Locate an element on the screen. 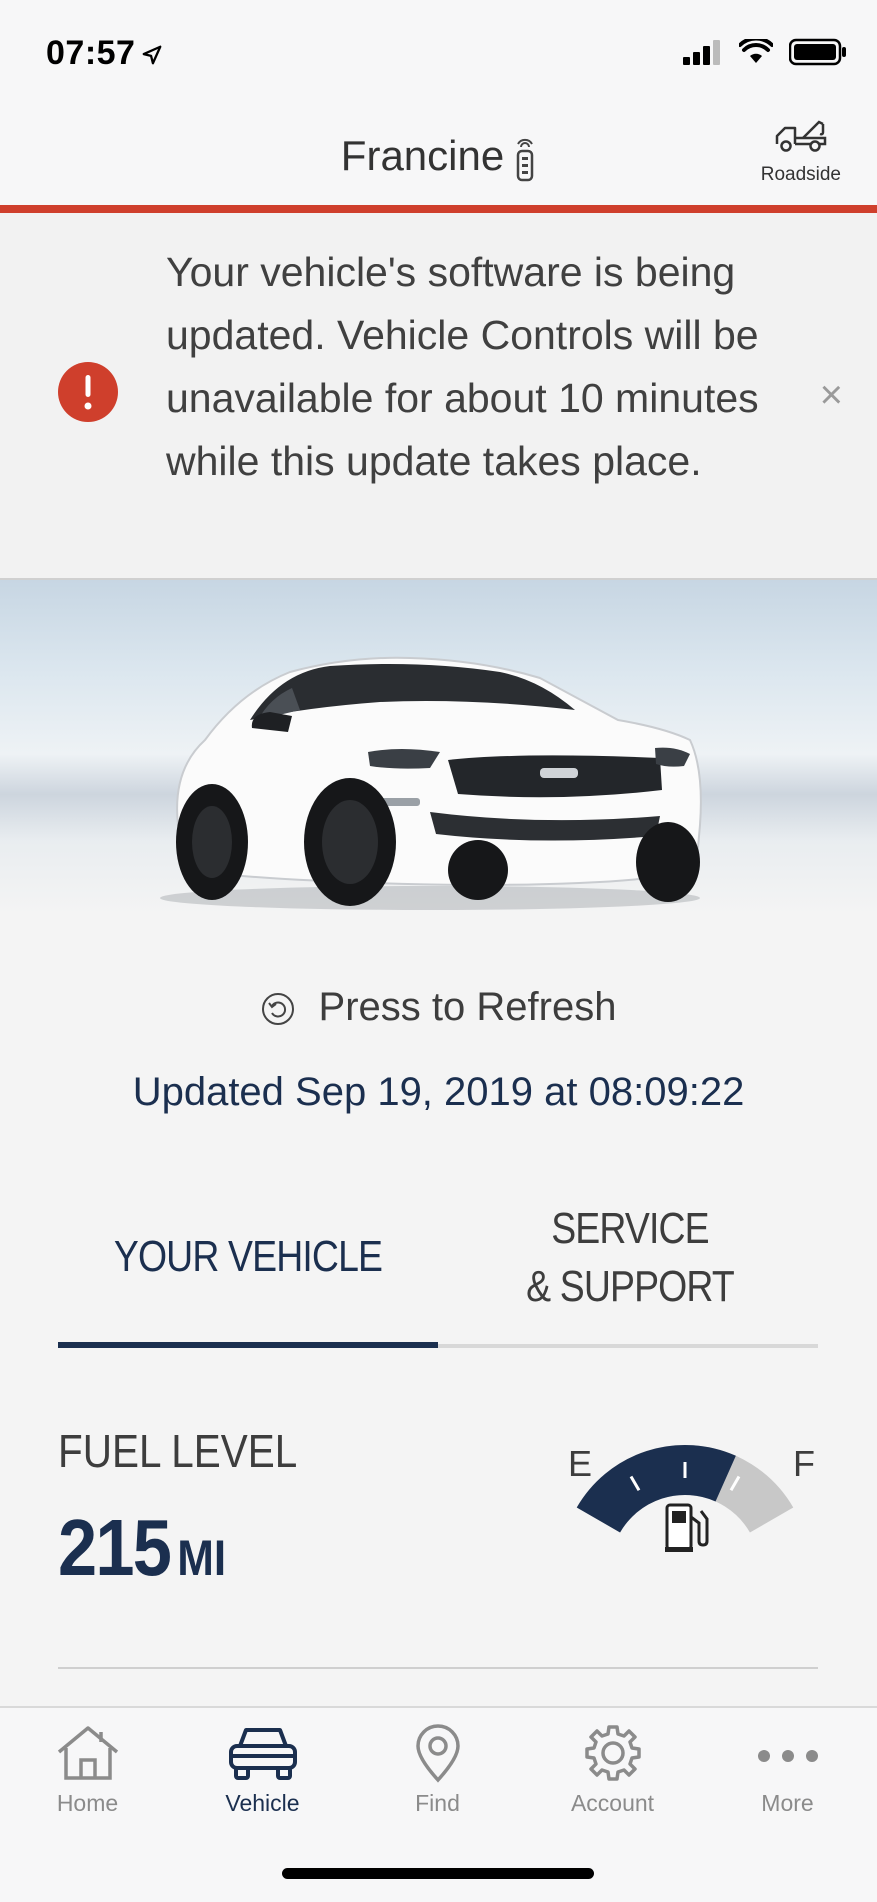 The height and width of the screenshot is (1902, 877). status-time-text: 07:57 is located at coordinates (91, 53).